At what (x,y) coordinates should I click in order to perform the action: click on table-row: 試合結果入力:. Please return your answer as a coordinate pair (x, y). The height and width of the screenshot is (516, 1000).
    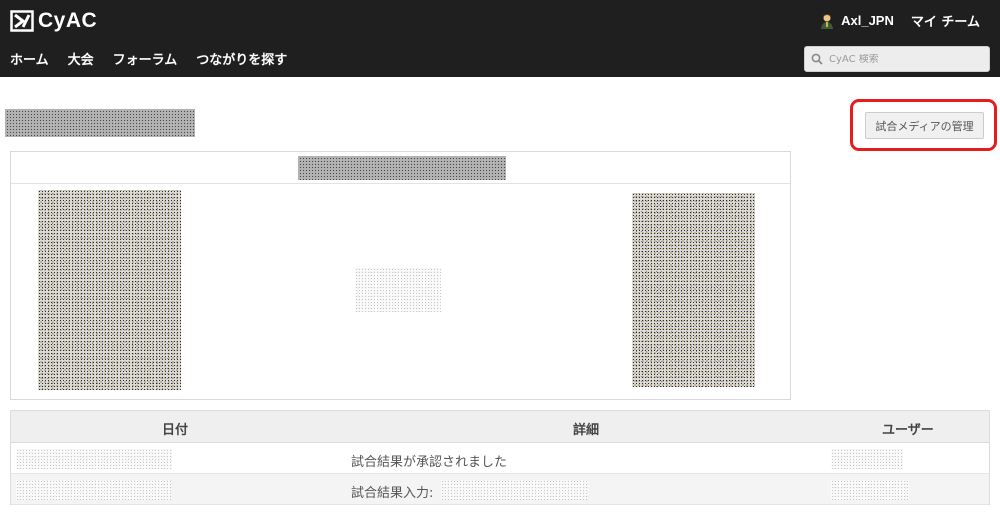
    Looking at the image, I should click on (500, 489).